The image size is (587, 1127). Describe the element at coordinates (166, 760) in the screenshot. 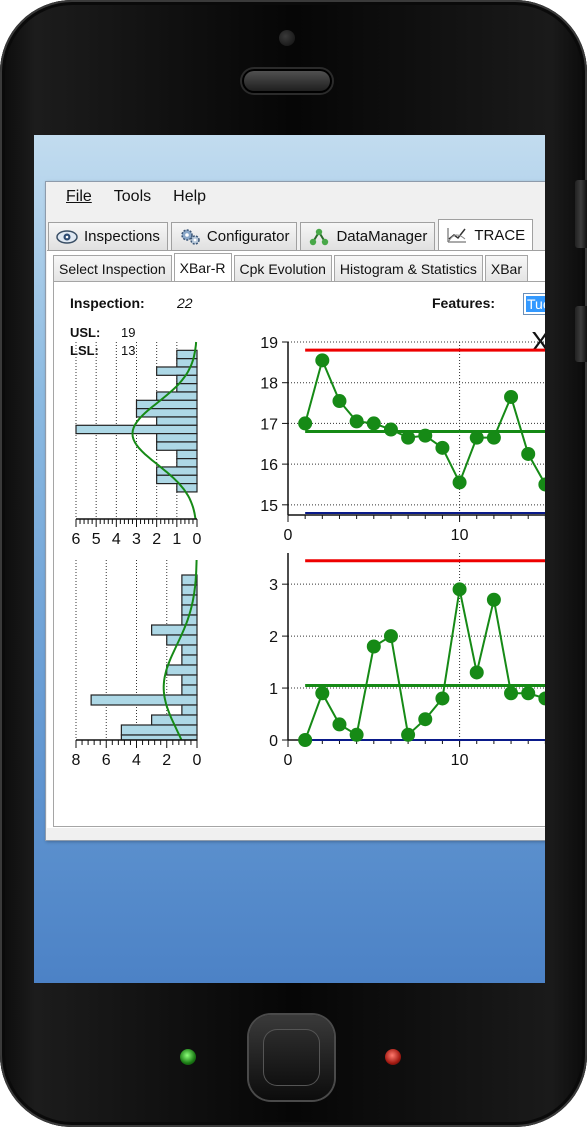

I see `range-hist-tick-label: 2` at that location.